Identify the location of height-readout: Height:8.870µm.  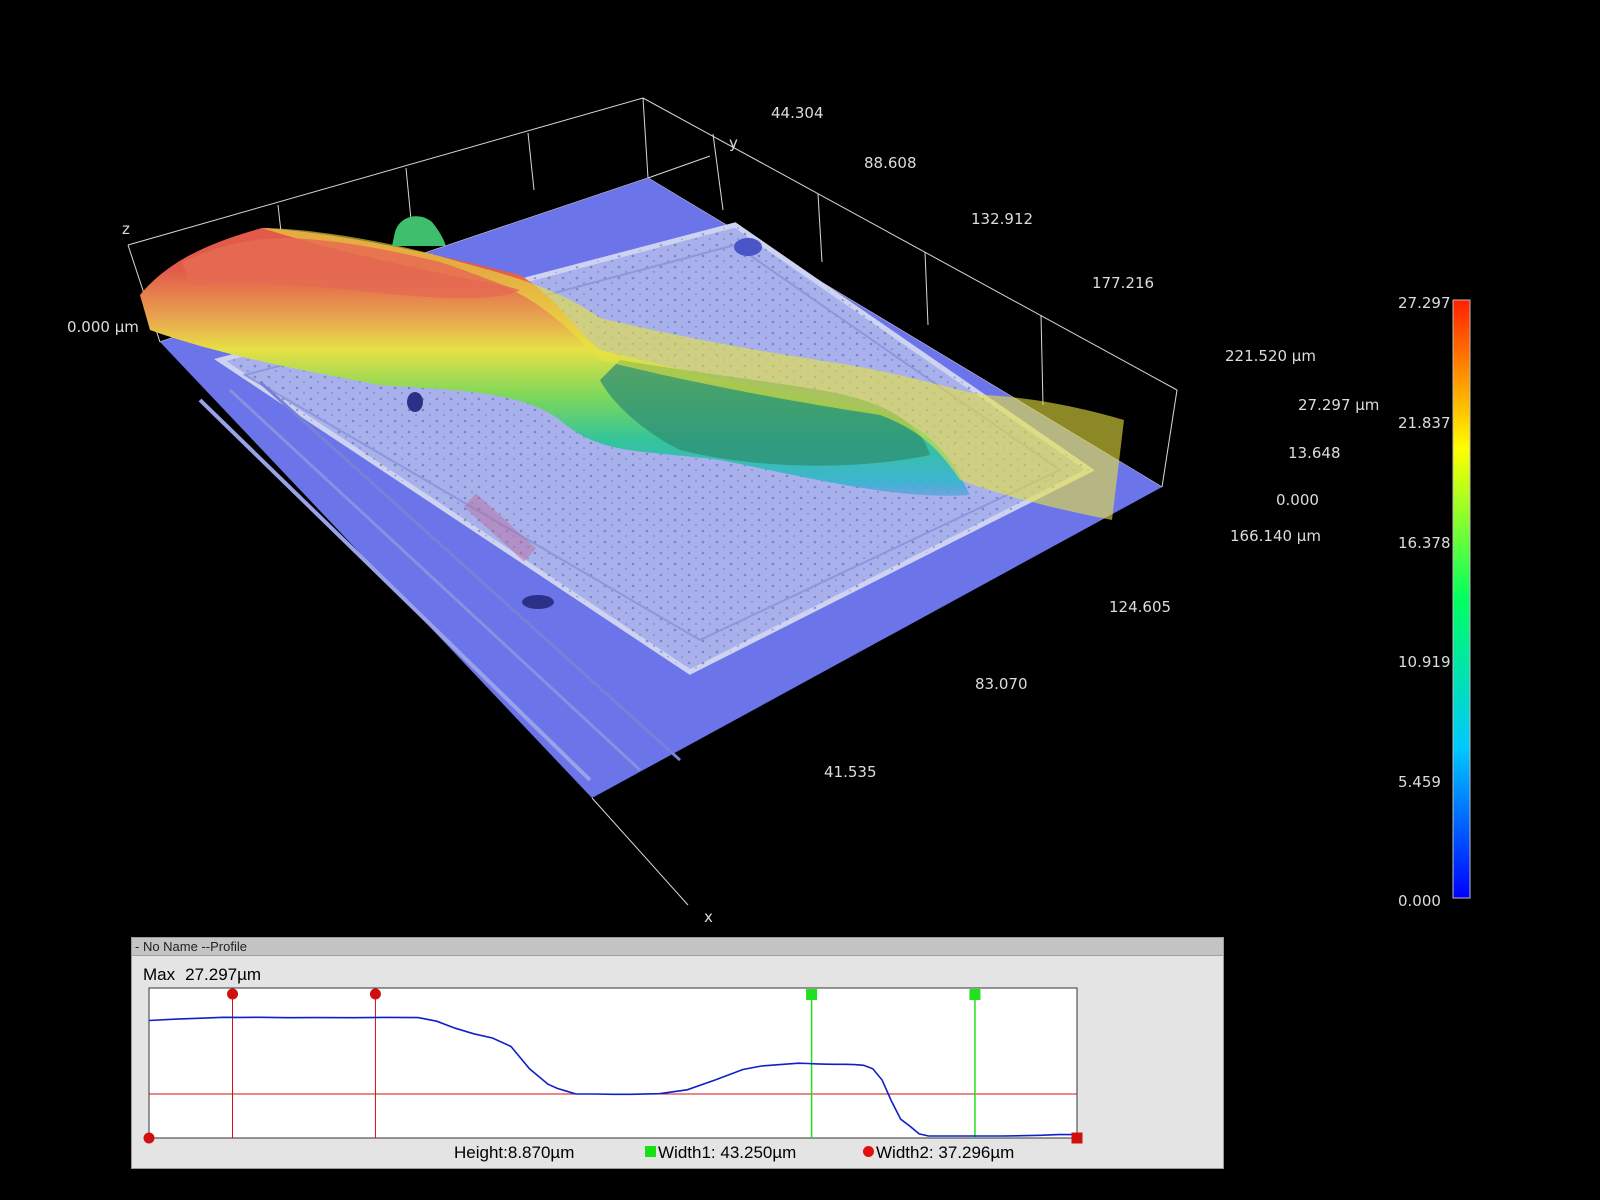
(514, 1153).